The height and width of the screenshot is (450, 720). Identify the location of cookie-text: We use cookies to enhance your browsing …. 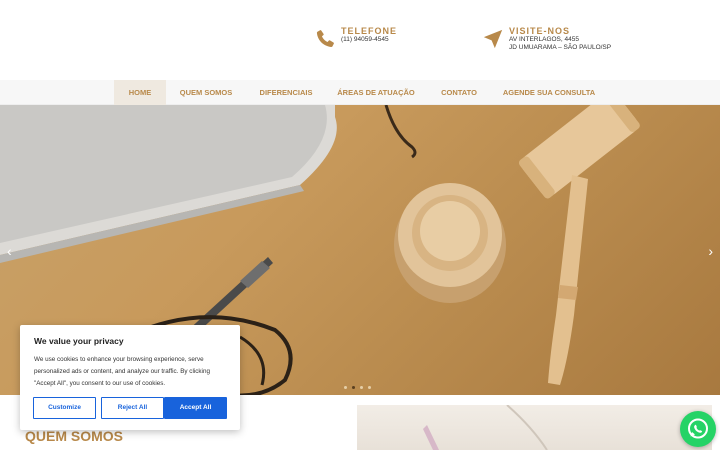
(122, 371).